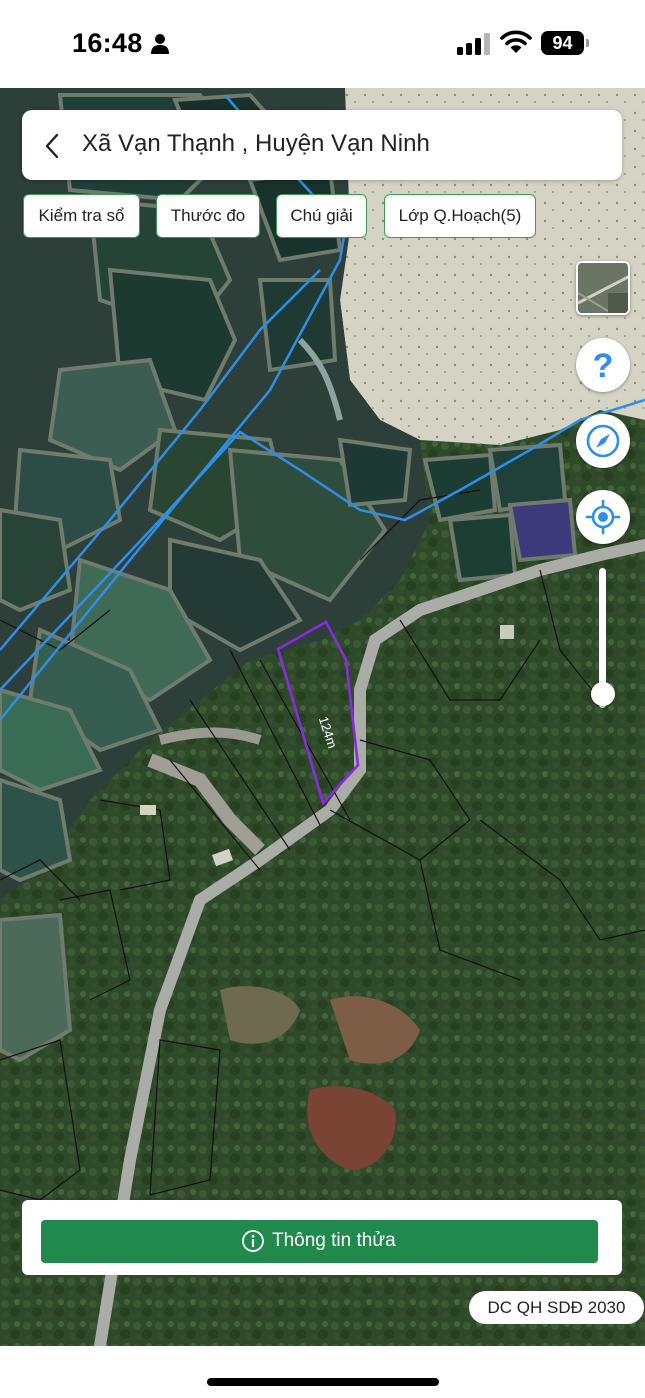 Image resolution: width=645 pixels, height=1398 pixels. I want to click on bottom-bar, so click(322, 1372).